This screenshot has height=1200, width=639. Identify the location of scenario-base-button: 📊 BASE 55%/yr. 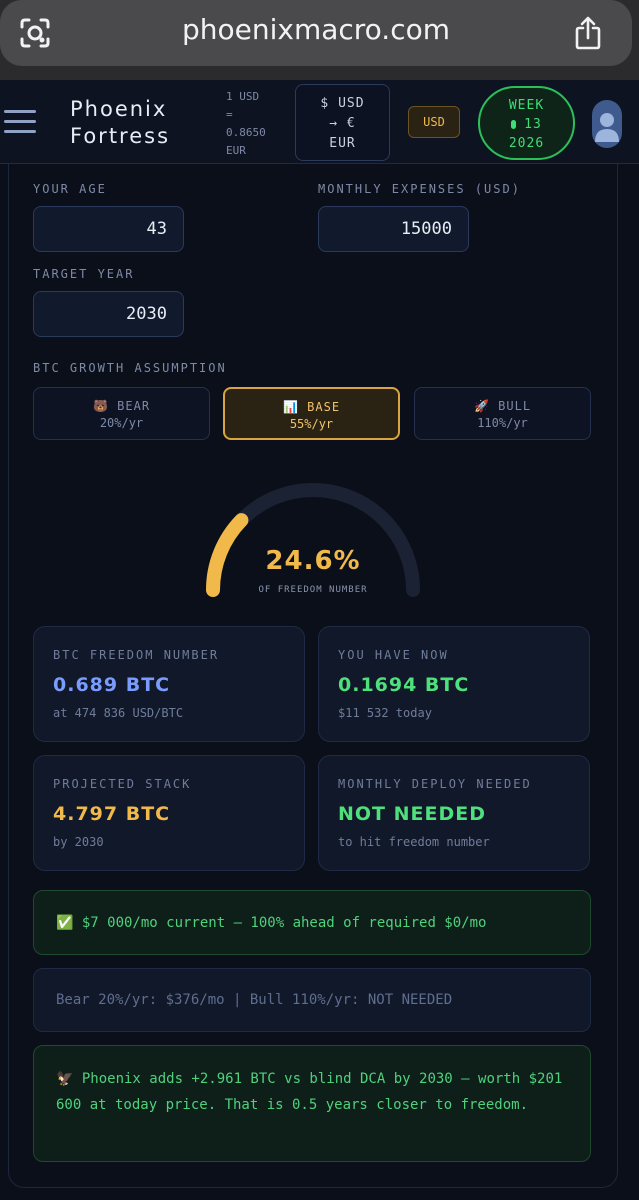
(311, 413).